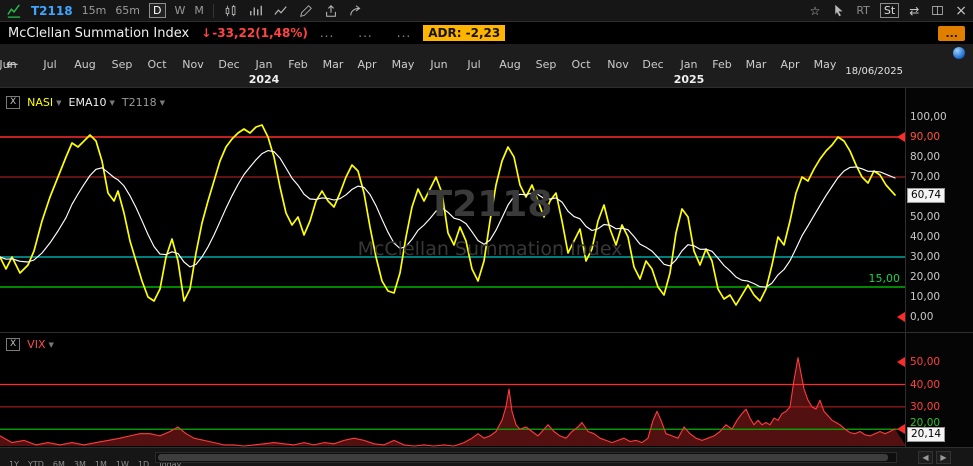 Image resolution: width=973 pixels, height=466 pixels. Describe the element at coordinates (180, 10) in the screenshot. I see `timeframe-w: W` at that location.